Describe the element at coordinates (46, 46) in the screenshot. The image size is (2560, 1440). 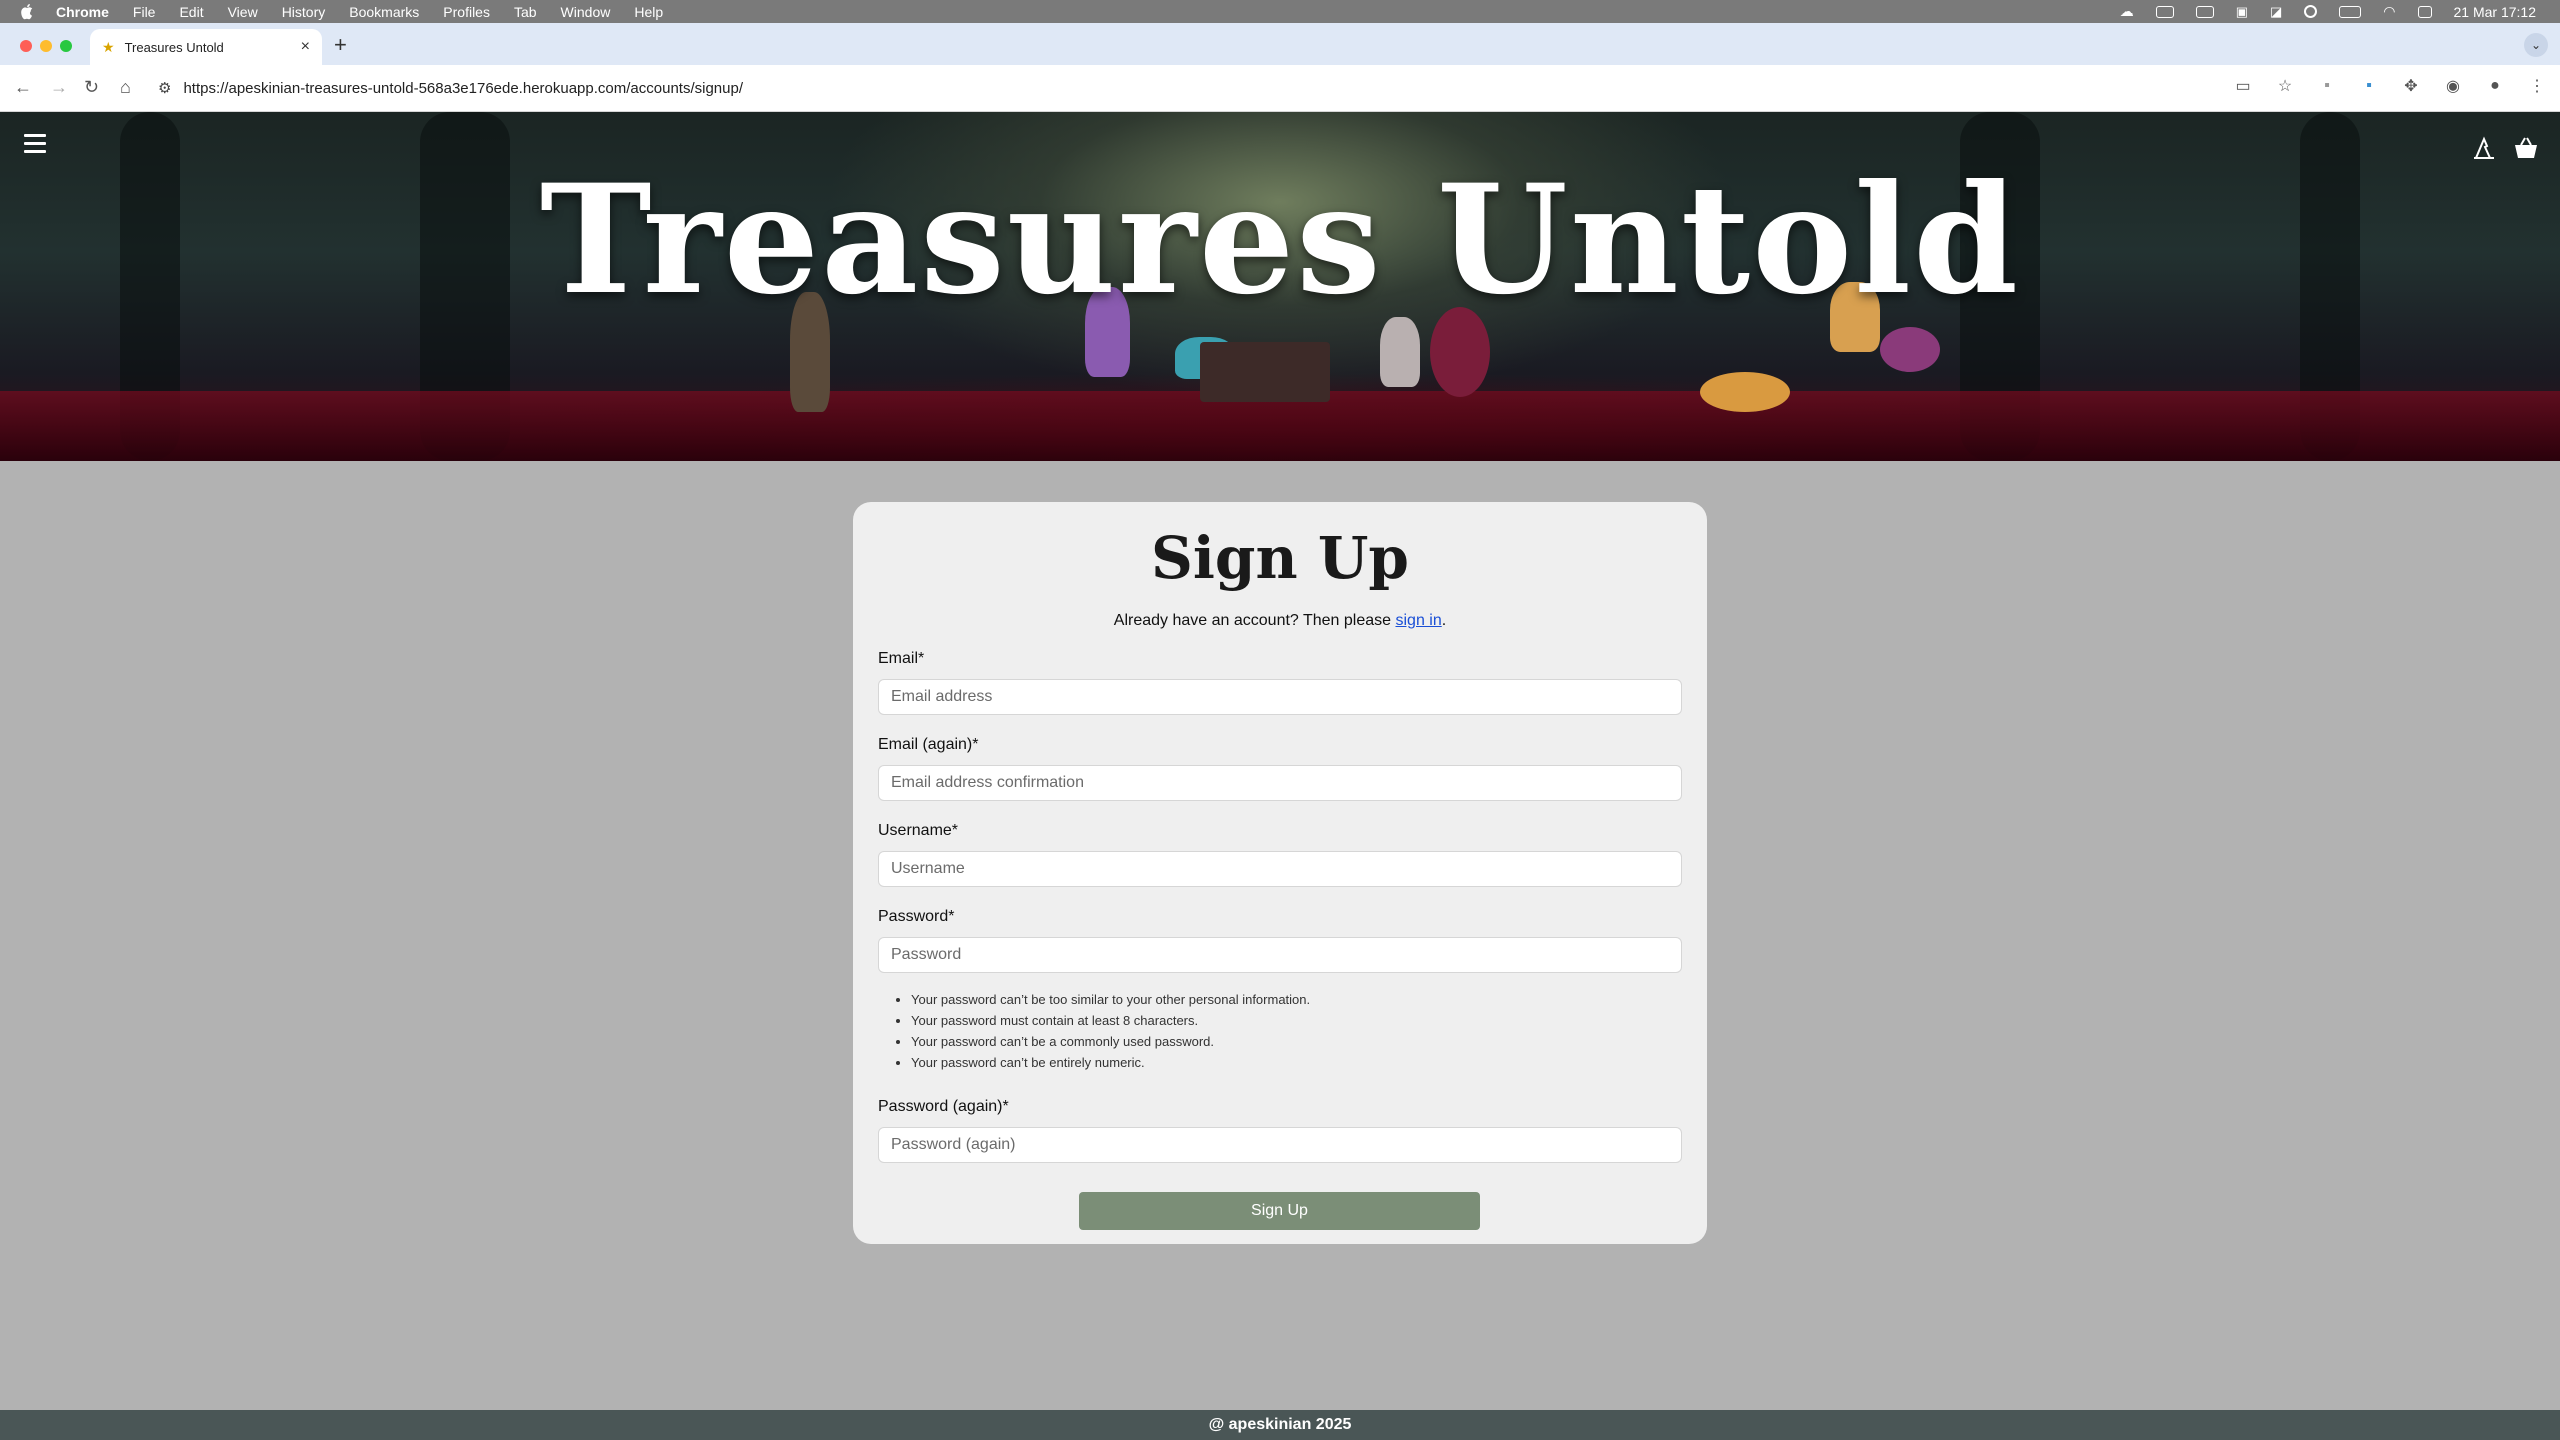
I see `minimize-window-button` at that location.